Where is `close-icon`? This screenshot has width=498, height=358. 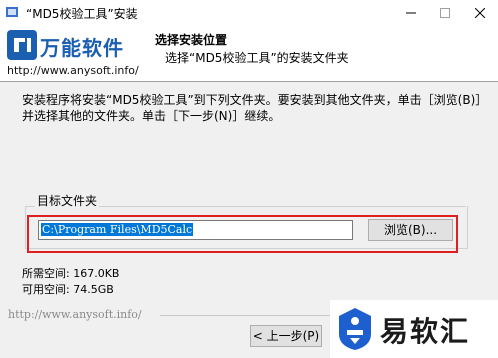 close-icon is located at coordinates (480, 13).